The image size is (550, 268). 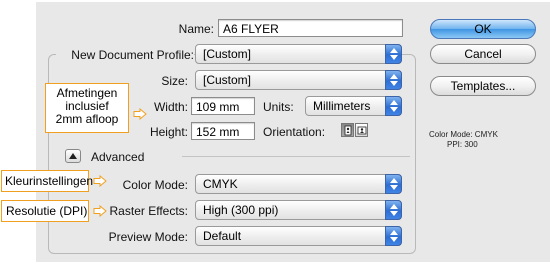 I want to click on units-select-value: Millimeters, so click(x=342, y=106).